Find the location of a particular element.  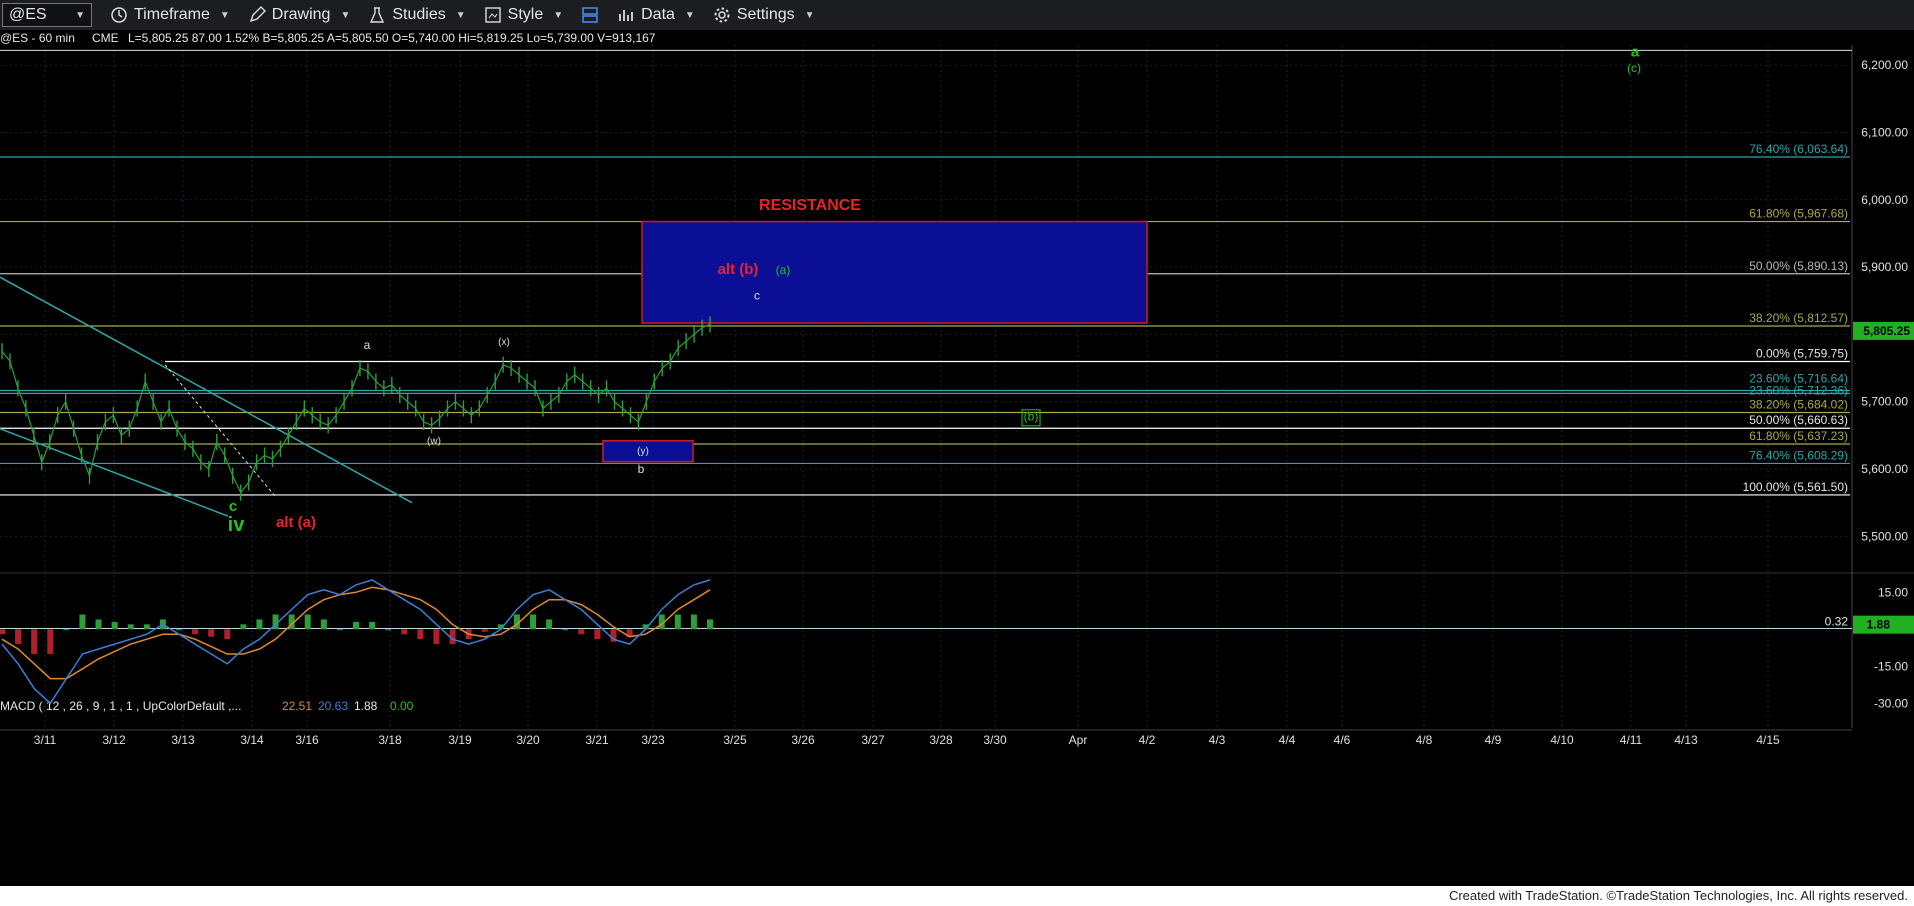

x-tick-label: 3/28 is located at coordinates (941, 740).